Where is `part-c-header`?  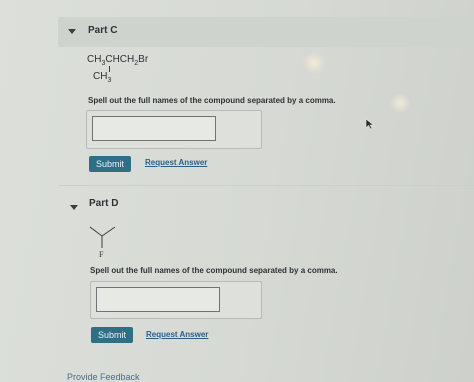
part-c-header is located at coordinates (266, 32).